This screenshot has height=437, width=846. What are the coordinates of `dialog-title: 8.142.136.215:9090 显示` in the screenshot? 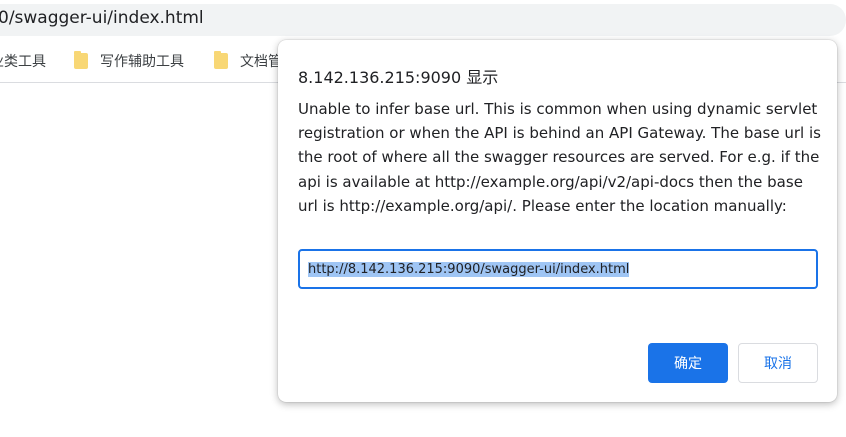 It's located at (398, 77).